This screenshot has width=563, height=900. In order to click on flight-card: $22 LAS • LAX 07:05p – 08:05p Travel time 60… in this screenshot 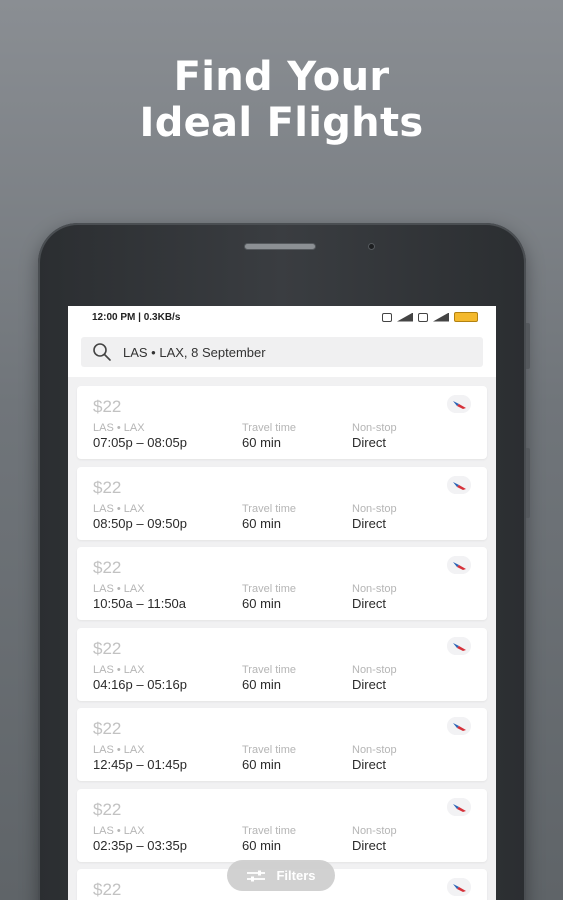, I will do `click(282, 422)`.